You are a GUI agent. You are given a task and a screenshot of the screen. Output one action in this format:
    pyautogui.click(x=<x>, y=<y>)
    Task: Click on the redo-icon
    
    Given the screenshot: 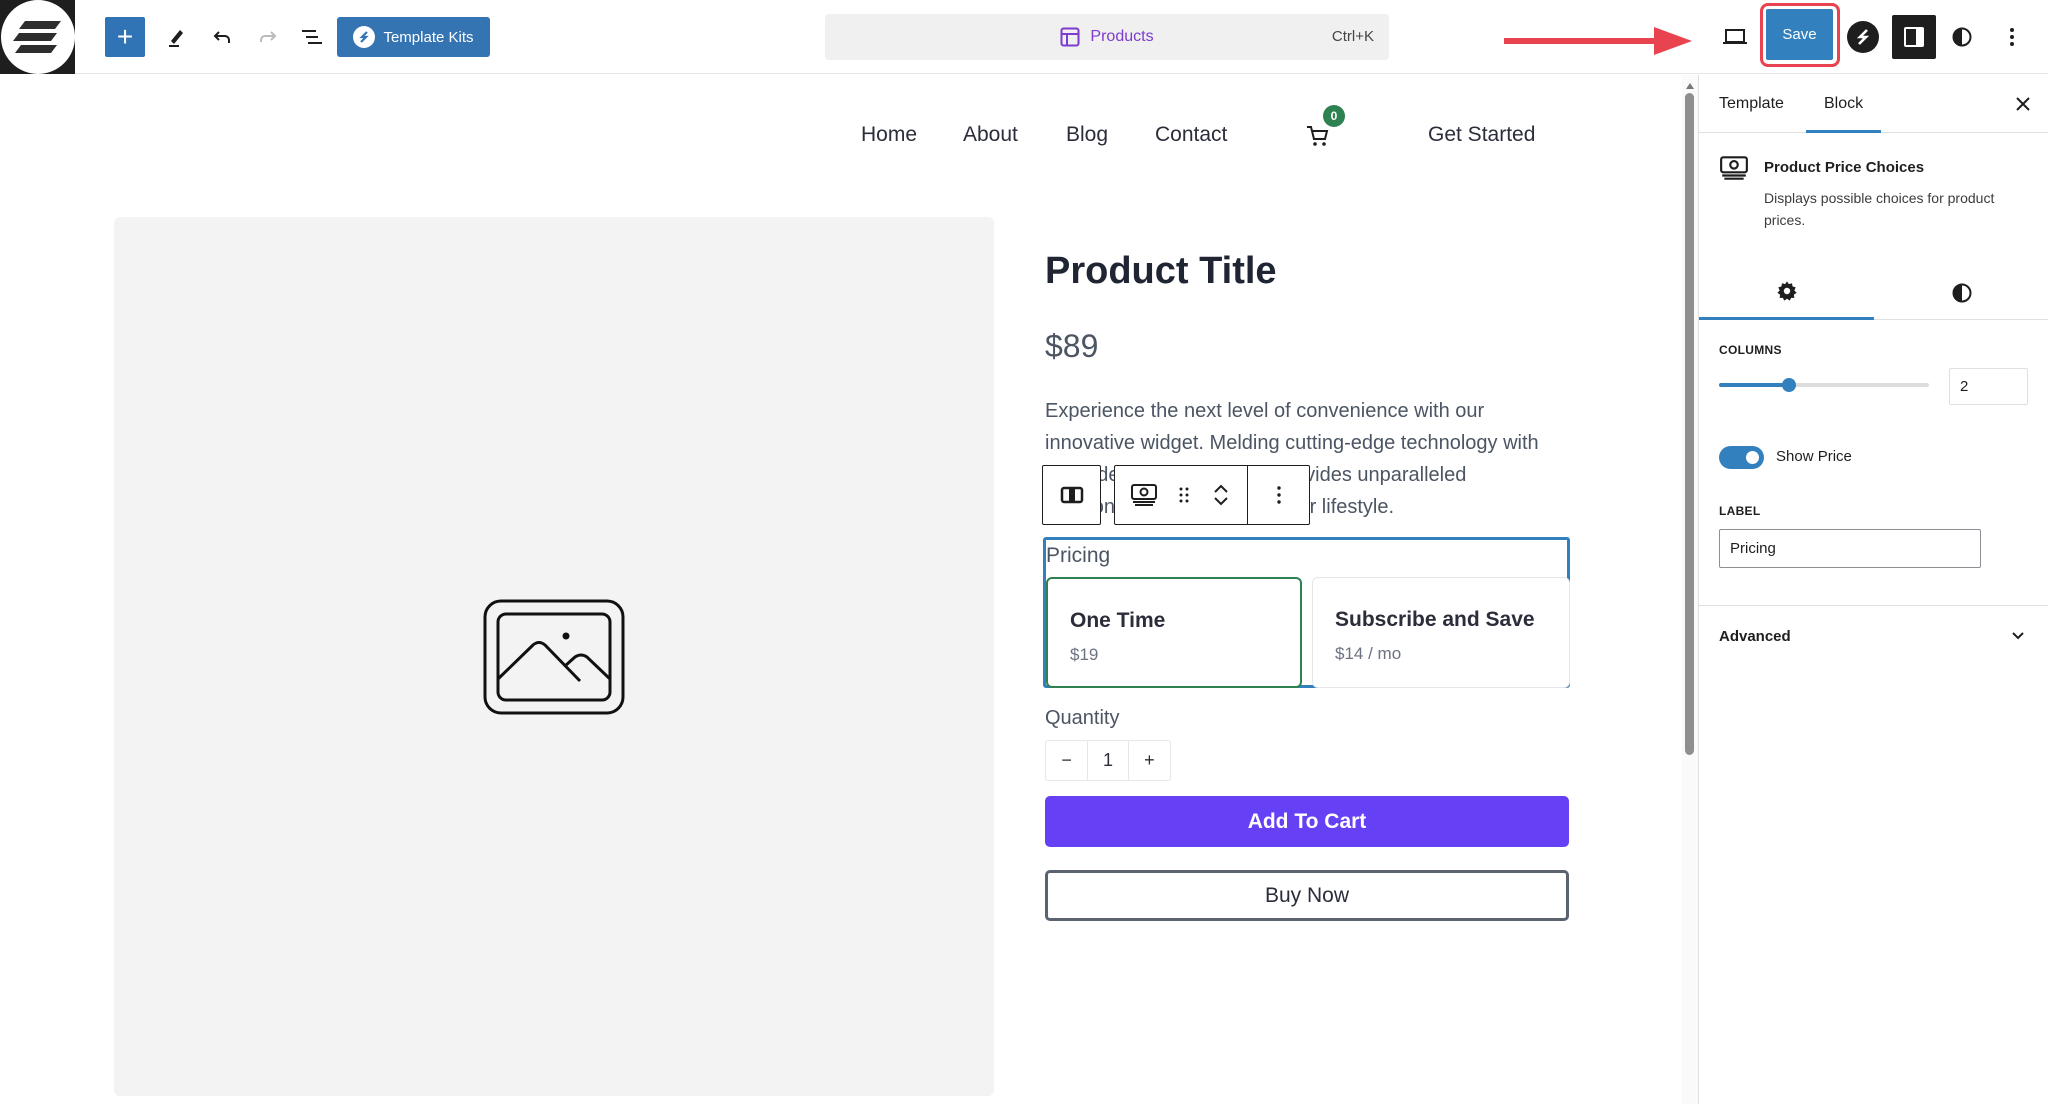 What is the action you would take?
    pyautogui.click(x=268, y=36)
    